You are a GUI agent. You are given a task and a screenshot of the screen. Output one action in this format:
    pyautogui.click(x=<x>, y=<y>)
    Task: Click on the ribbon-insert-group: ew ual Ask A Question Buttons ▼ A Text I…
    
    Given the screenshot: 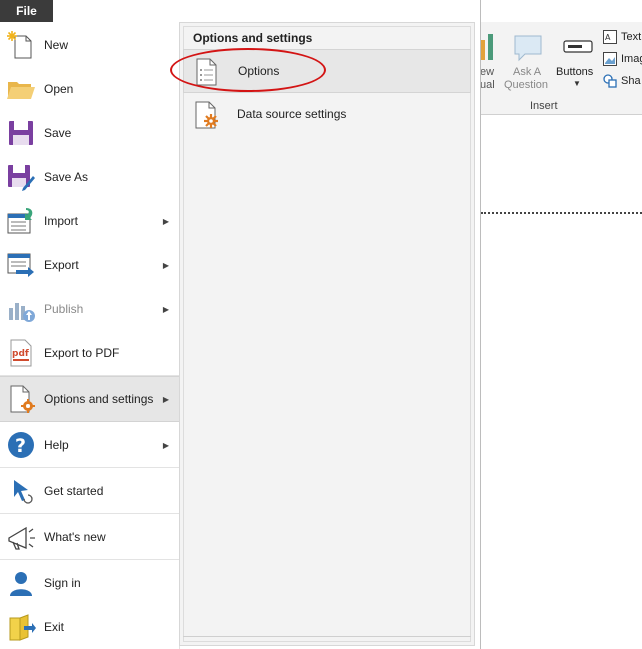 What is the action you would take?
    pyautogui.click(x=561, y=68)
    